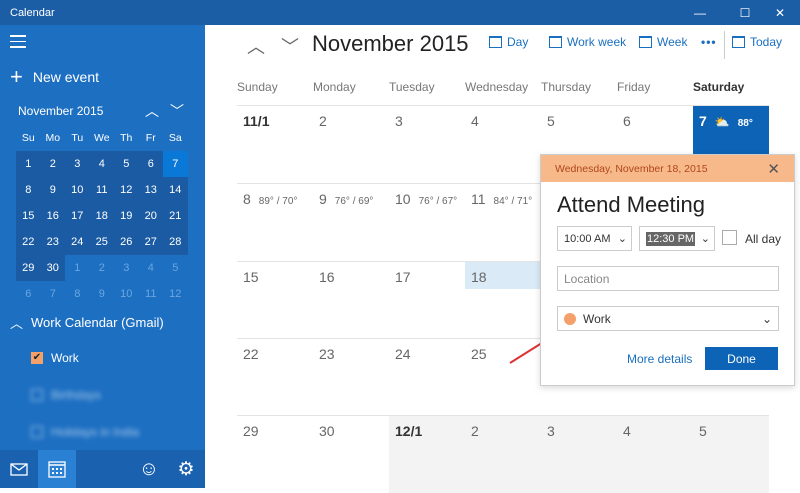  I want to click on work-week-view-button: Work week, so click(587, 42).